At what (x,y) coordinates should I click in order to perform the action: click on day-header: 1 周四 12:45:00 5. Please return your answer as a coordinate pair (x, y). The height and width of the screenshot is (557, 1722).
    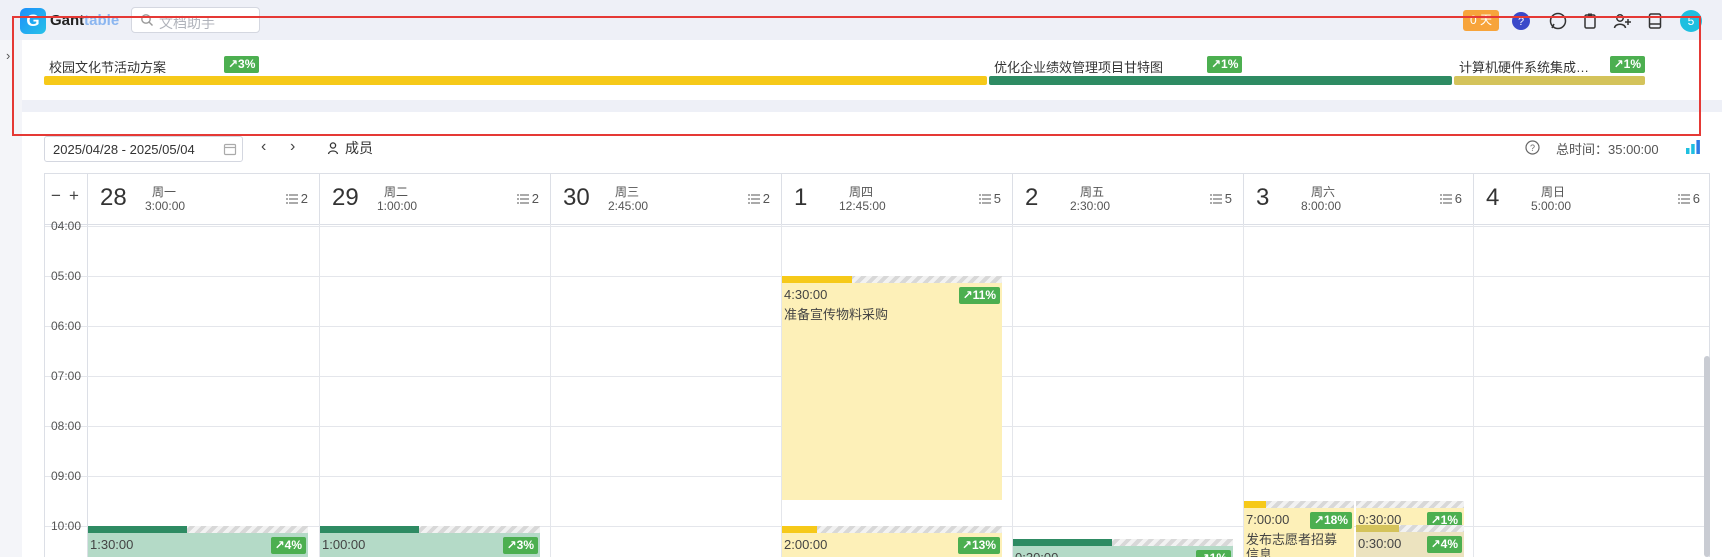
    Looking at the image, I should click on (897, 199).